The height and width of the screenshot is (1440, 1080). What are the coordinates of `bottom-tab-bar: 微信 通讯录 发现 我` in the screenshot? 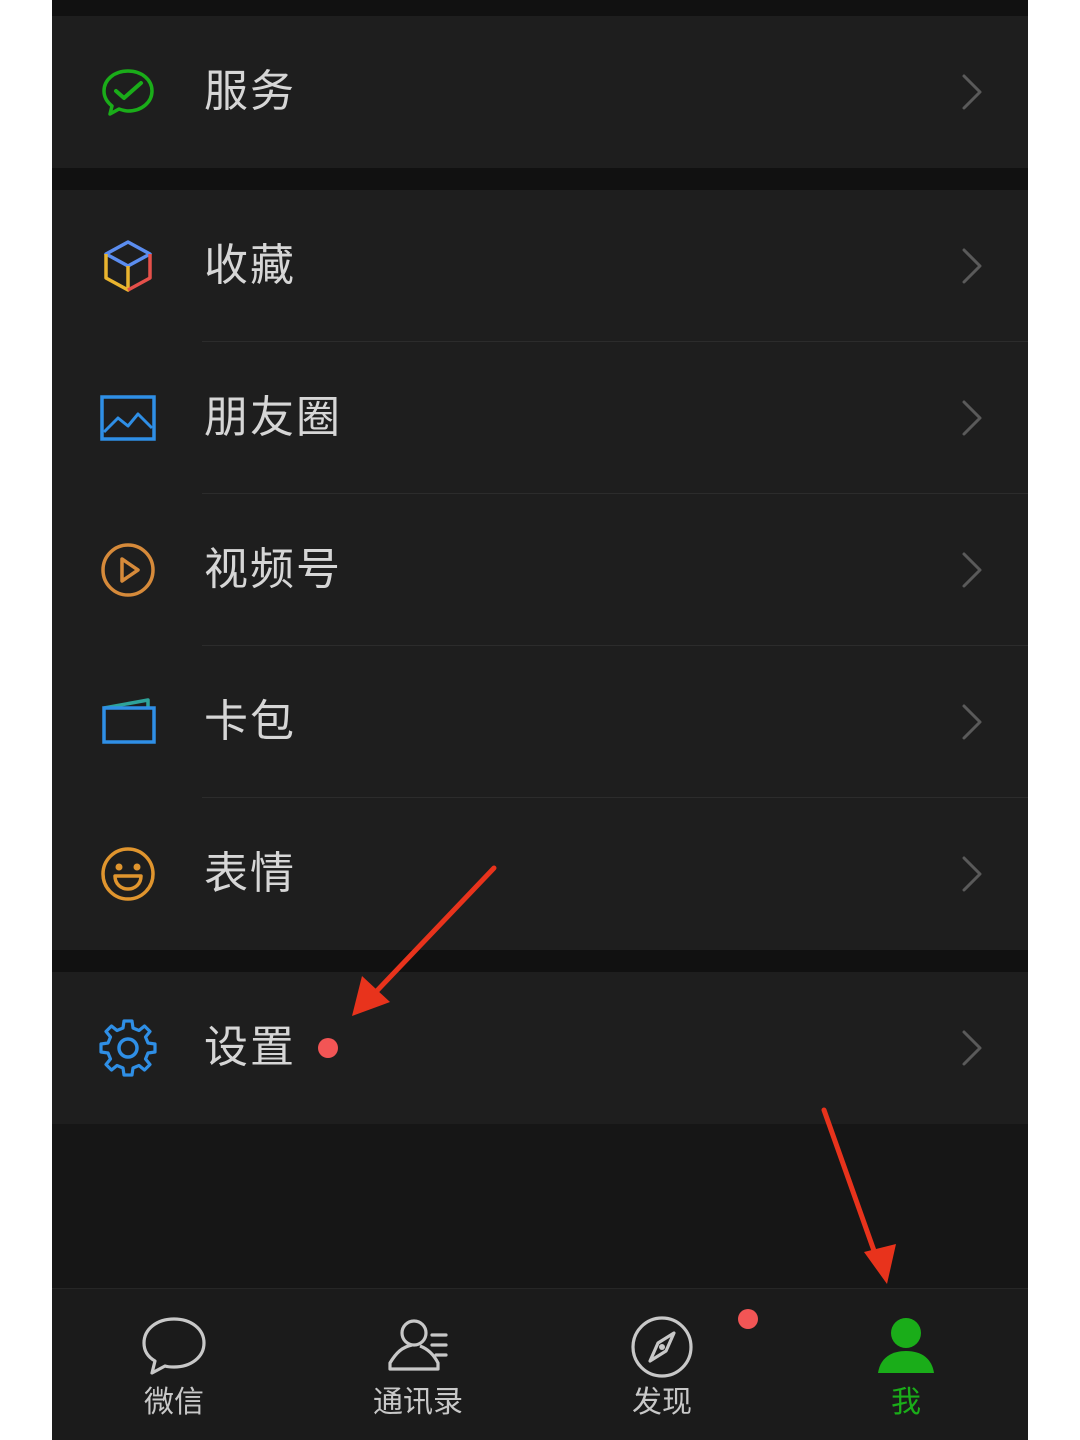 It's located at (540, 1364).